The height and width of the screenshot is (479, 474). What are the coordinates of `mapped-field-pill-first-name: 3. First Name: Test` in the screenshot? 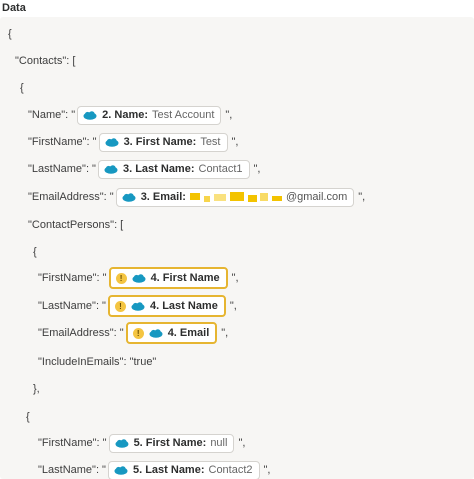 It's located at (163, 142).